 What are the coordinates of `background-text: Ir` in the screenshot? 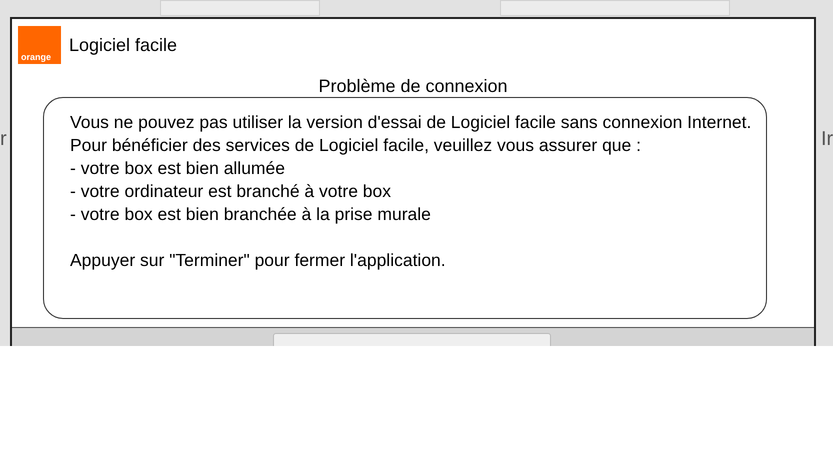 It's located at (827, 139).